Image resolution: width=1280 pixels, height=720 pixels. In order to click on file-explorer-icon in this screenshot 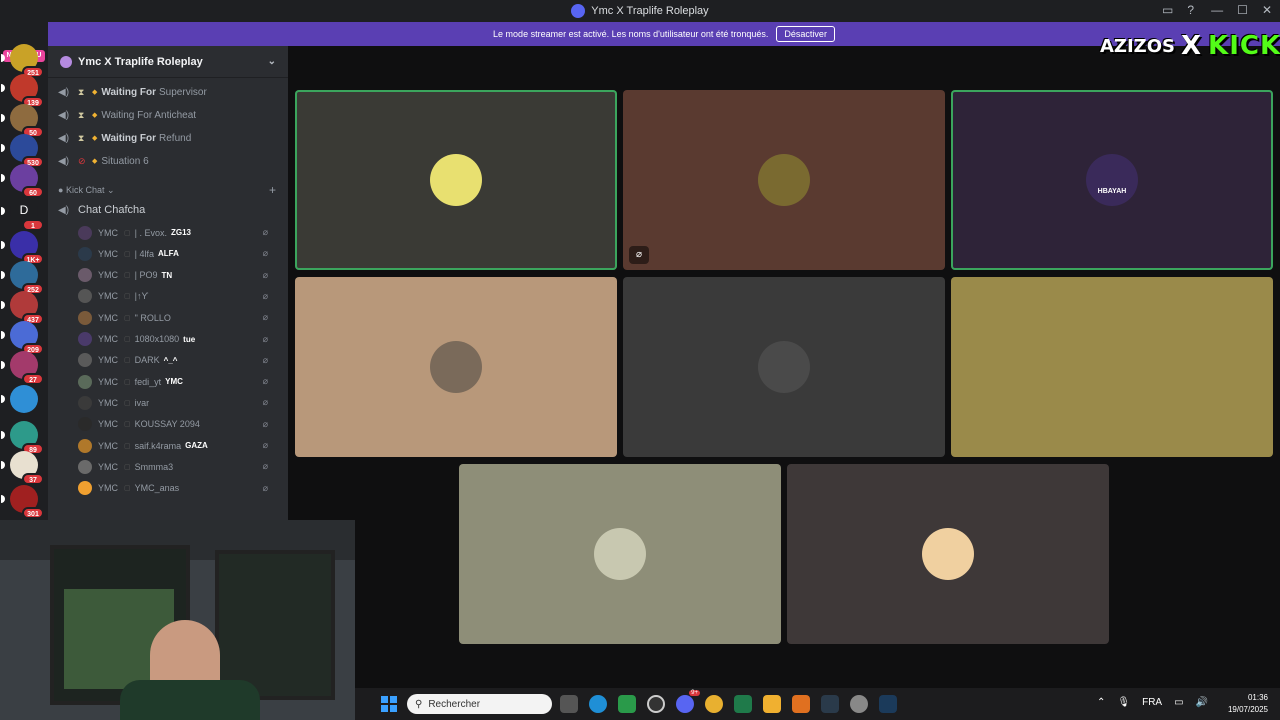, I will do `click(772, 704)`.